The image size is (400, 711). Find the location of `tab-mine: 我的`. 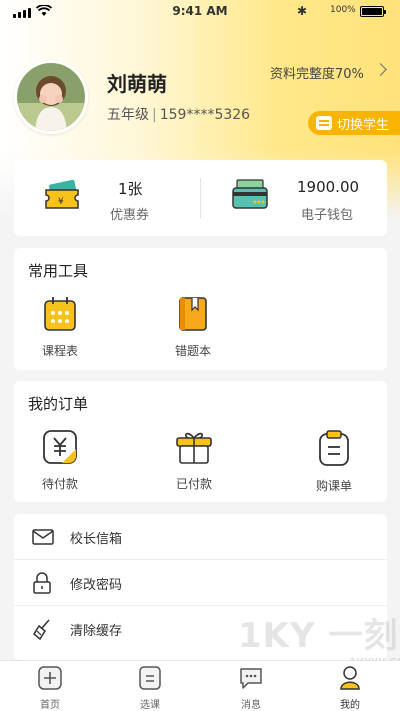

tab-mine: 我的 is located at coordinates (350, 688).